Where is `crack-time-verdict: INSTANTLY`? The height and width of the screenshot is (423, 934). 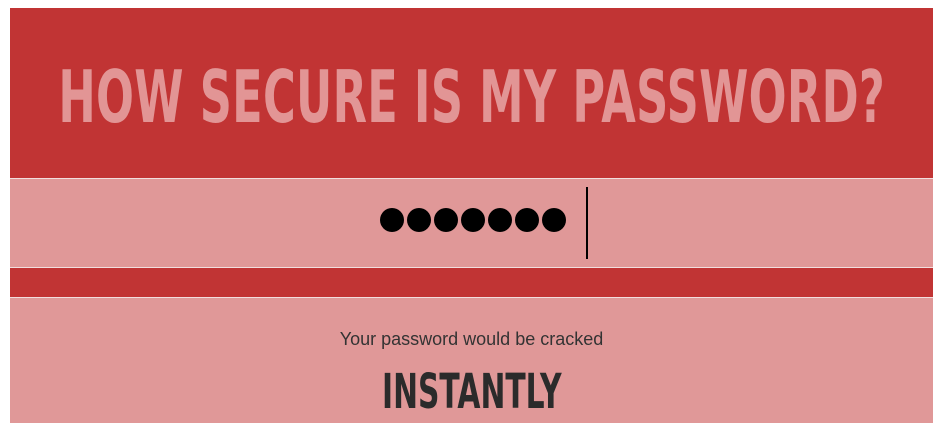
crack-time-verdict: INSTANTLY is located at coordinates (471, 392).